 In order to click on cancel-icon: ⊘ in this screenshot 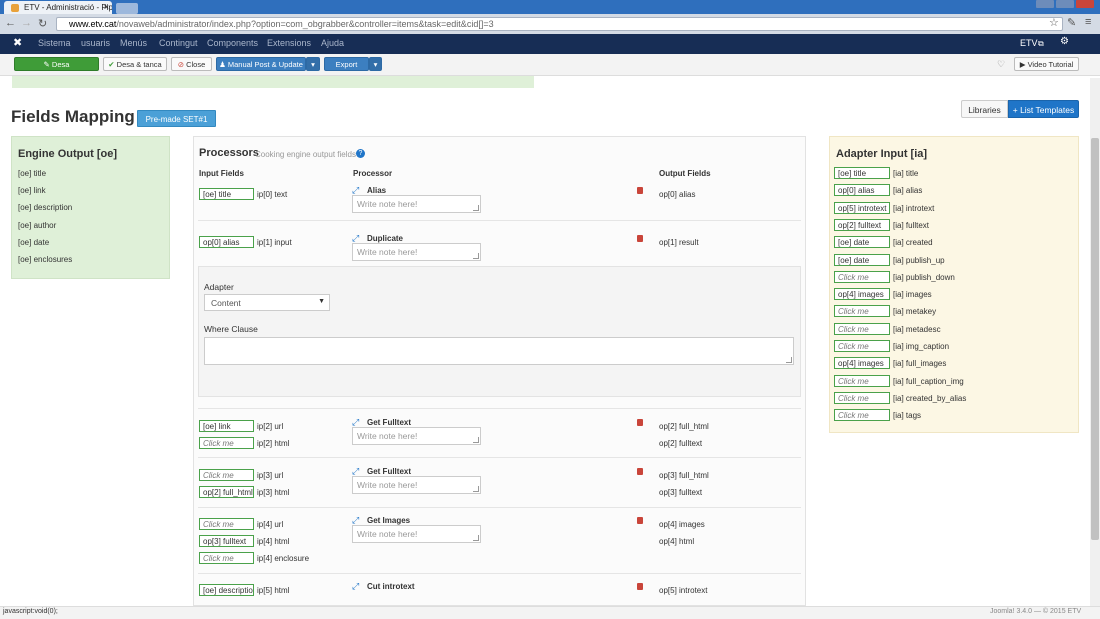, I will do `click(182, 64)`.